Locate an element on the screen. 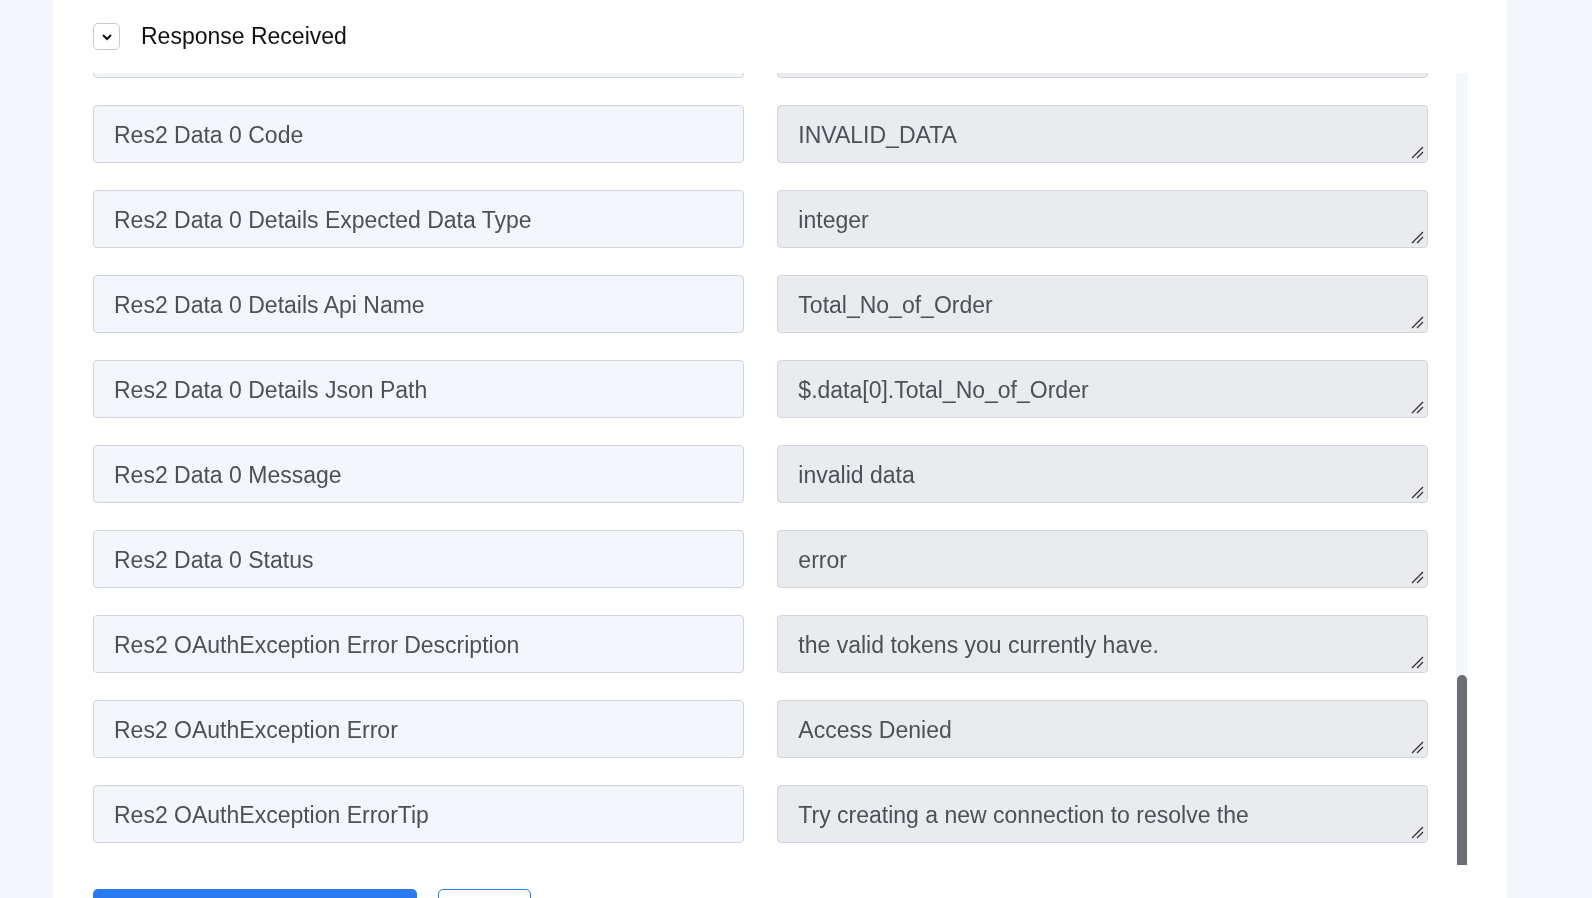  field-name: Res2 Data 0 Code is located at coordinates (419, 134).